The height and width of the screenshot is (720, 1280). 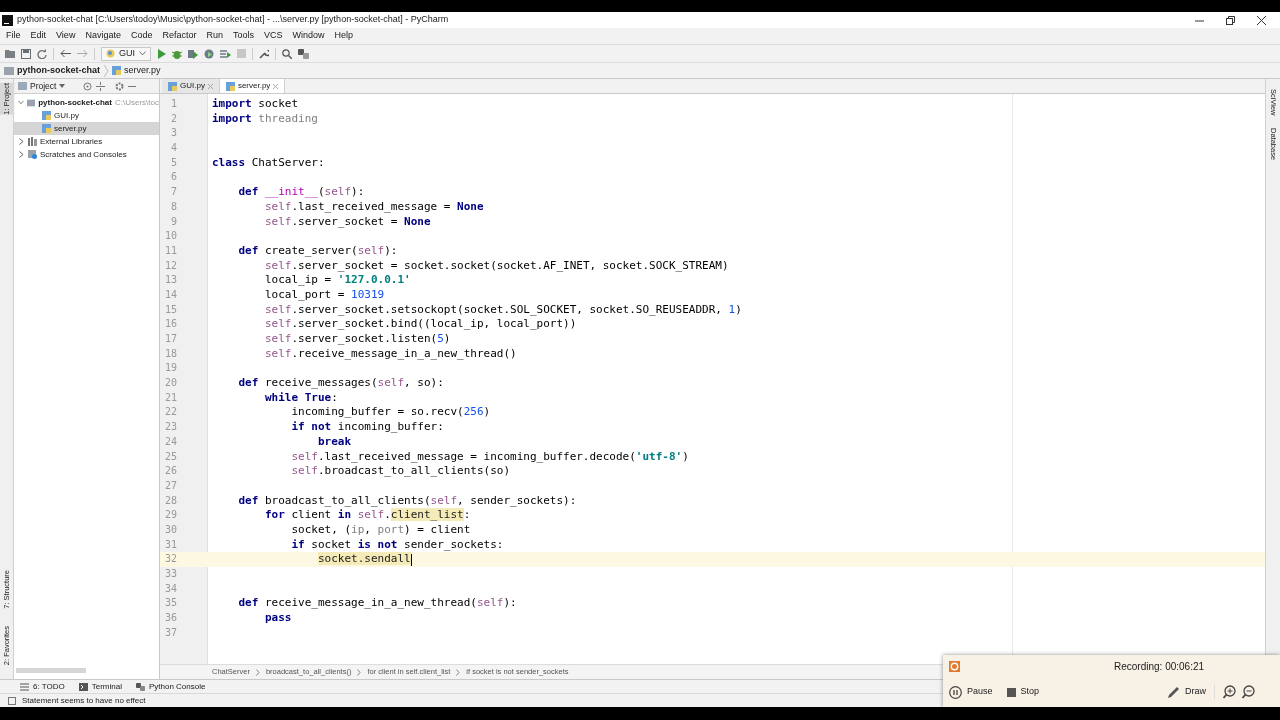 I want to click on line-number: 32, so click(x=170, y=559).